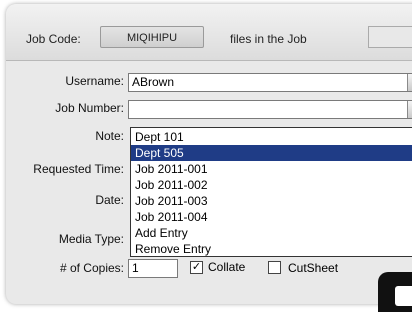  What do you see at coordinates (271, 185) in the screenshot?
I see `dropdown-option: Job 2011-002` at bounding box center [271, 185].